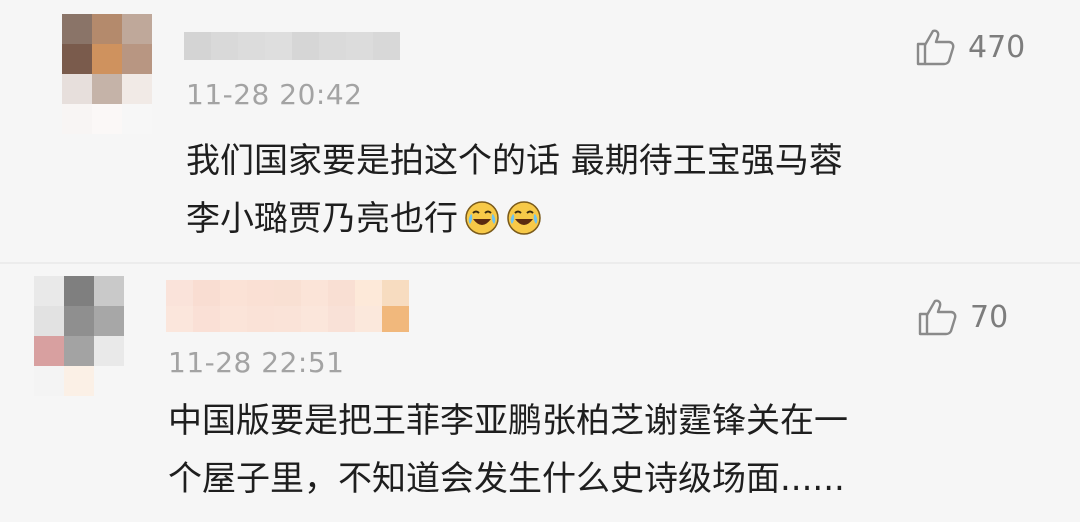  I want to click on like-button: 470, so click(969, 47).